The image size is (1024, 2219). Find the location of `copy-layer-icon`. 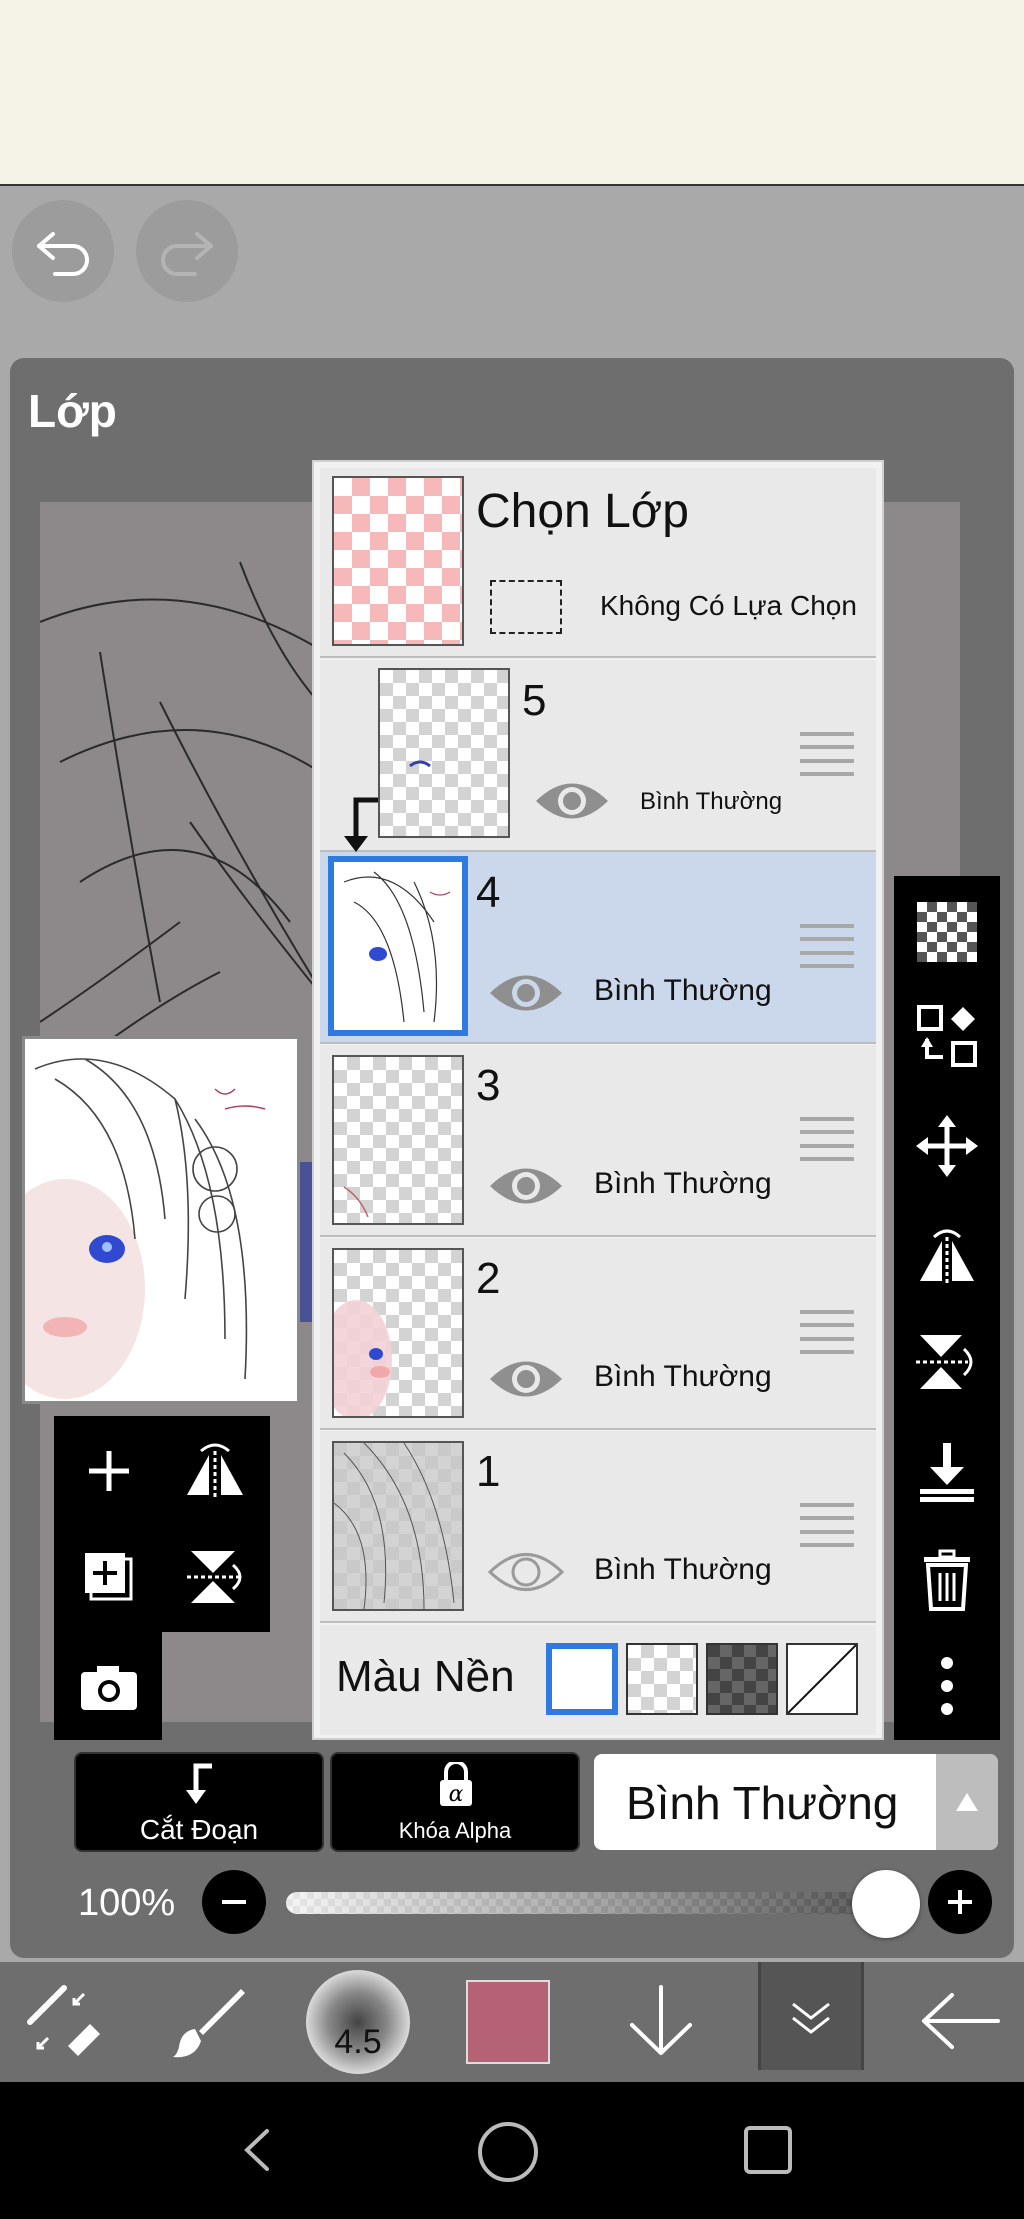

copy-layer-icon is located at coordinates (109, 1577).